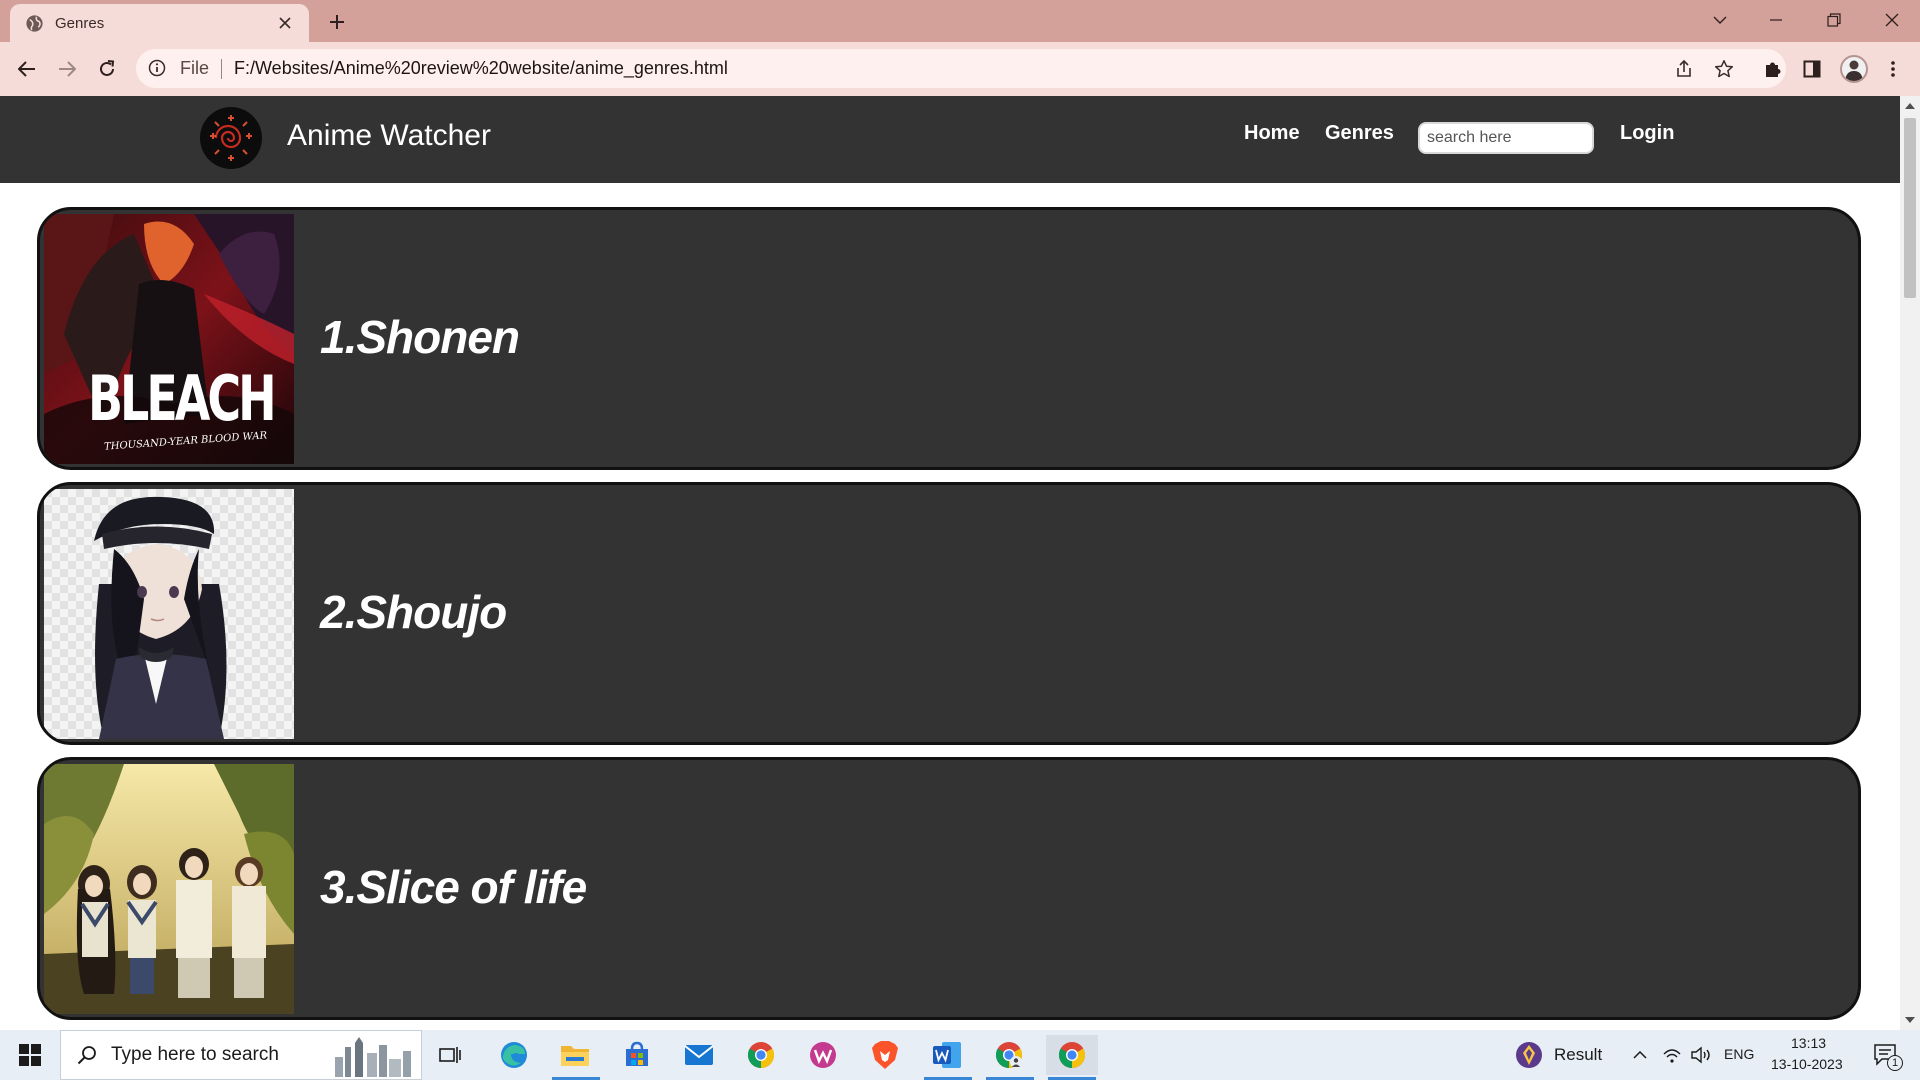 The height and width of the screenshot is (1080, 1920). I want to click on nav-genres-link: Genres, so click(1359, 133).